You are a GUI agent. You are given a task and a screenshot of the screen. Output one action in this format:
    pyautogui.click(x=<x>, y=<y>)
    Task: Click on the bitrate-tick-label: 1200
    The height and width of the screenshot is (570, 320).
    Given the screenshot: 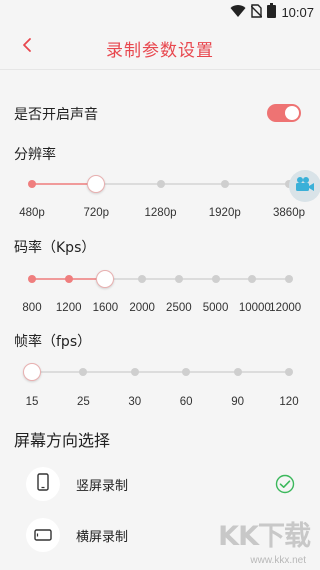 What is the action you would take?
    pyautogui.click(x=68, y=308)
    